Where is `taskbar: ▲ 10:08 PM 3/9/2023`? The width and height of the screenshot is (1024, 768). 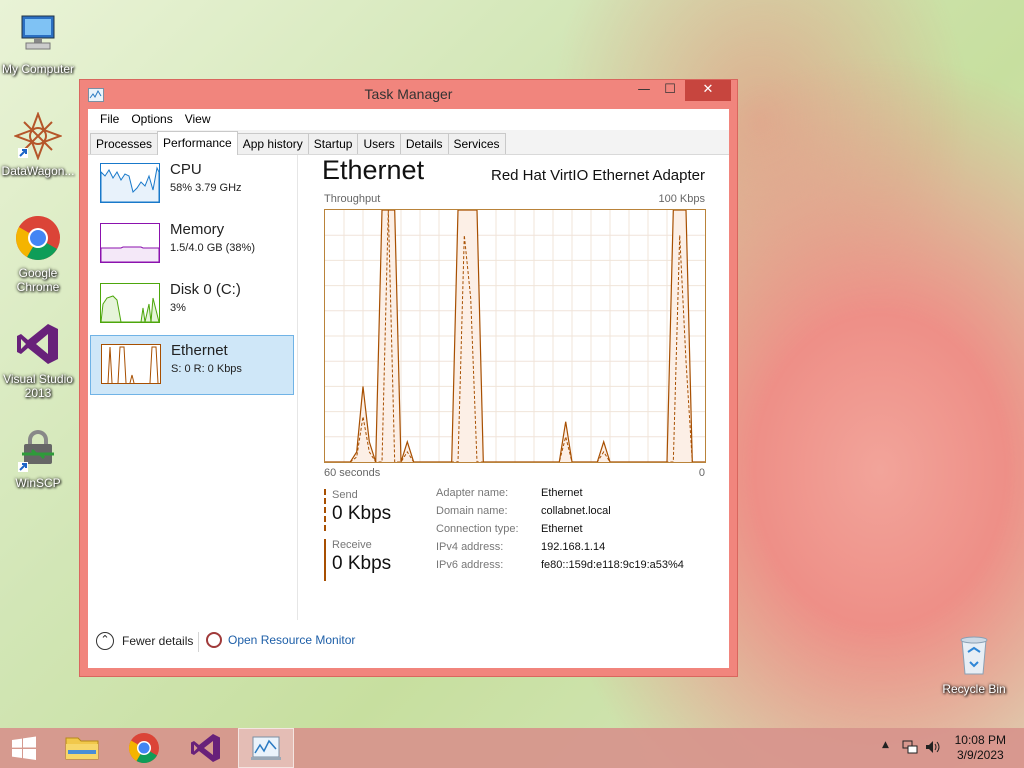 taskbar: ▲ 10:08 PM 3/9/2023 is located at coordinates (512, 748).